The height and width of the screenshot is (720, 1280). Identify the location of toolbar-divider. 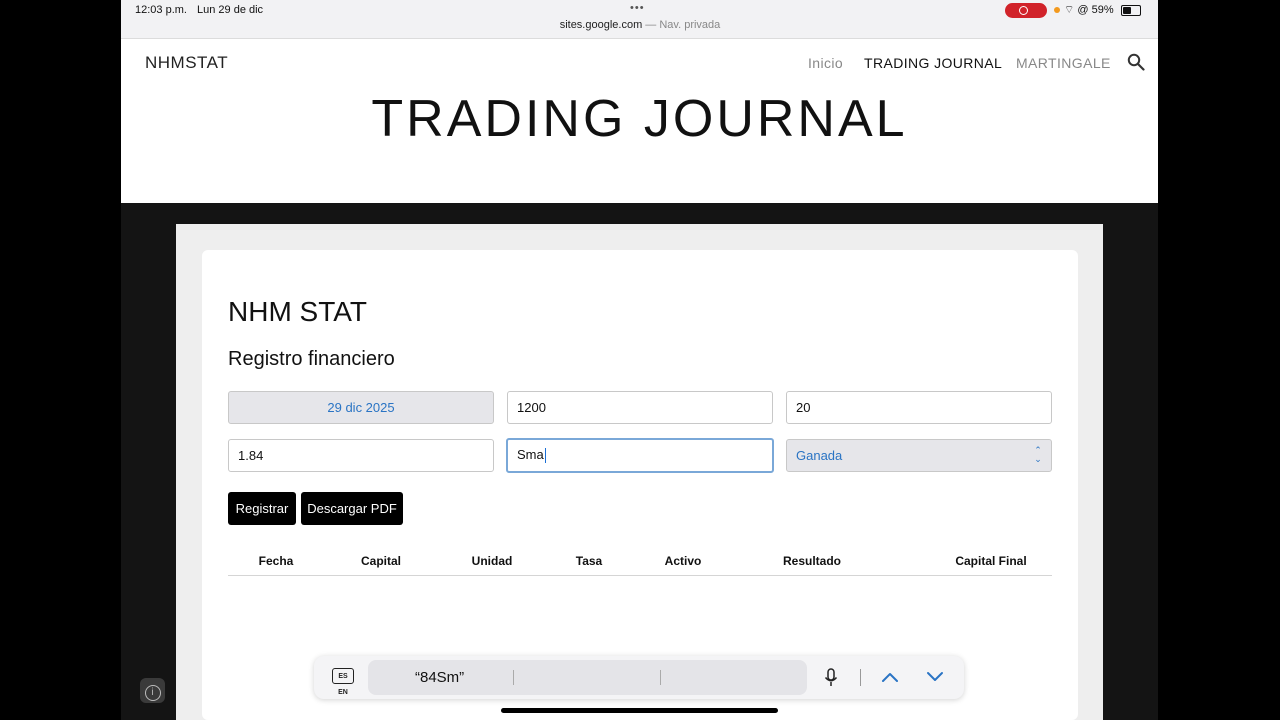
(860, 677).